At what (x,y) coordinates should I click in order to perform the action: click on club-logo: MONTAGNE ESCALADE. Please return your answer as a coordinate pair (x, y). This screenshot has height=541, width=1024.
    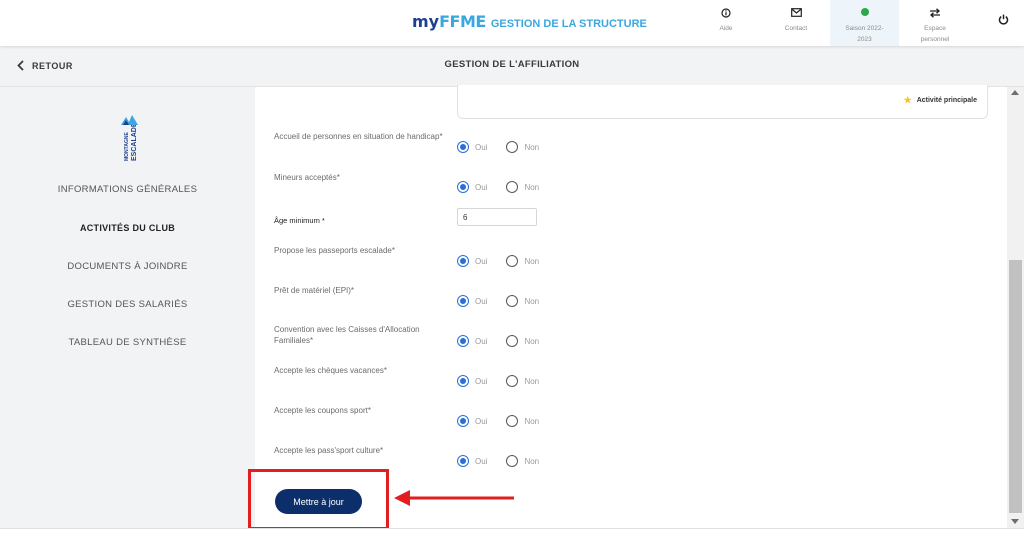
    Looking at the image, I should click on (130, 130).